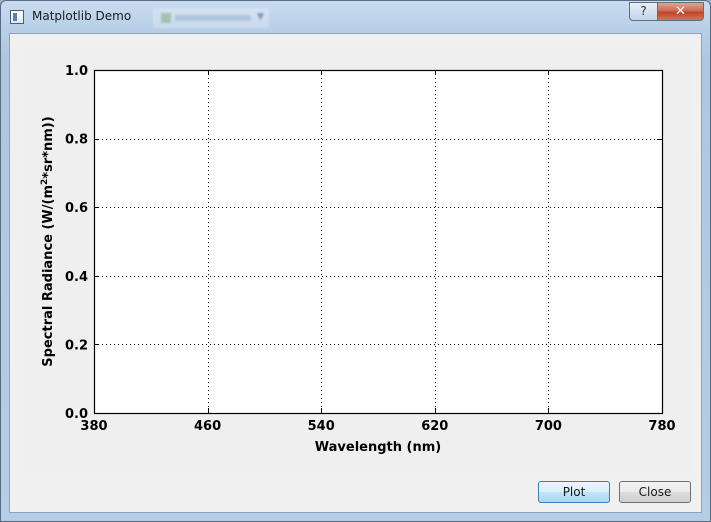  What do you see at coordinates (166, 18) in the screenshot?
I see `ghost-file-icon` at bounding box center [166, 18].